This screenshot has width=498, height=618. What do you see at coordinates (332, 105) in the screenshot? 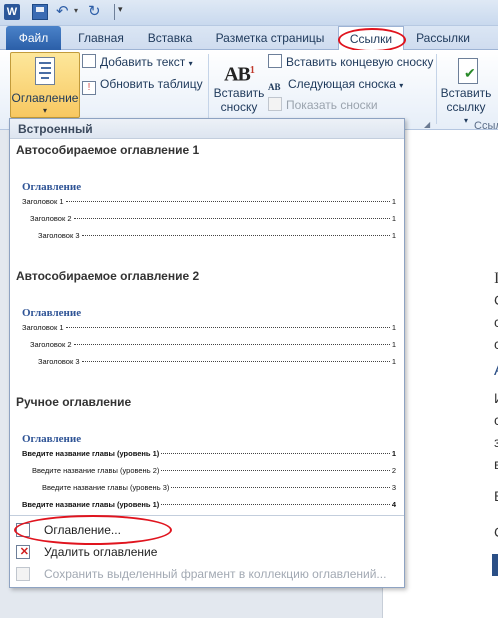
I see `show-notes-label: Показать сноски` at bounding box center [332, 105].